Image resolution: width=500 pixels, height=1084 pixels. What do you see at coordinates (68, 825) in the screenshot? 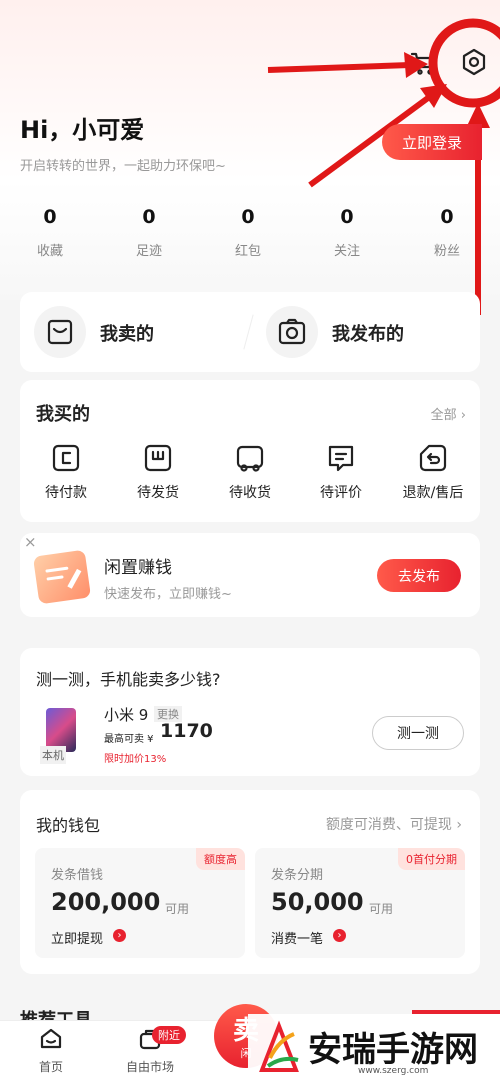
I see `wallet-title: 我的钱包` at bounding box center [68, 825].